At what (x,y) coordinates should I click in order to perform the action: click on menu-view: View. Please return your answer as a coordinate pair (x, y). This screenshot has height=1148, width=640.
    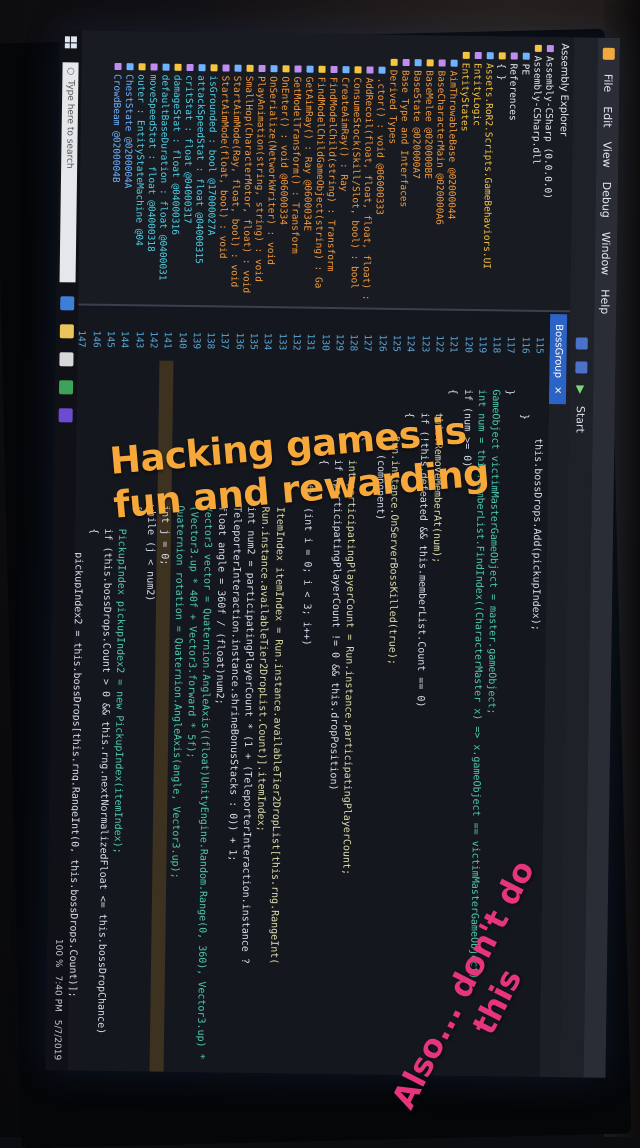
    Looking at the image, I should click on (607, 154).